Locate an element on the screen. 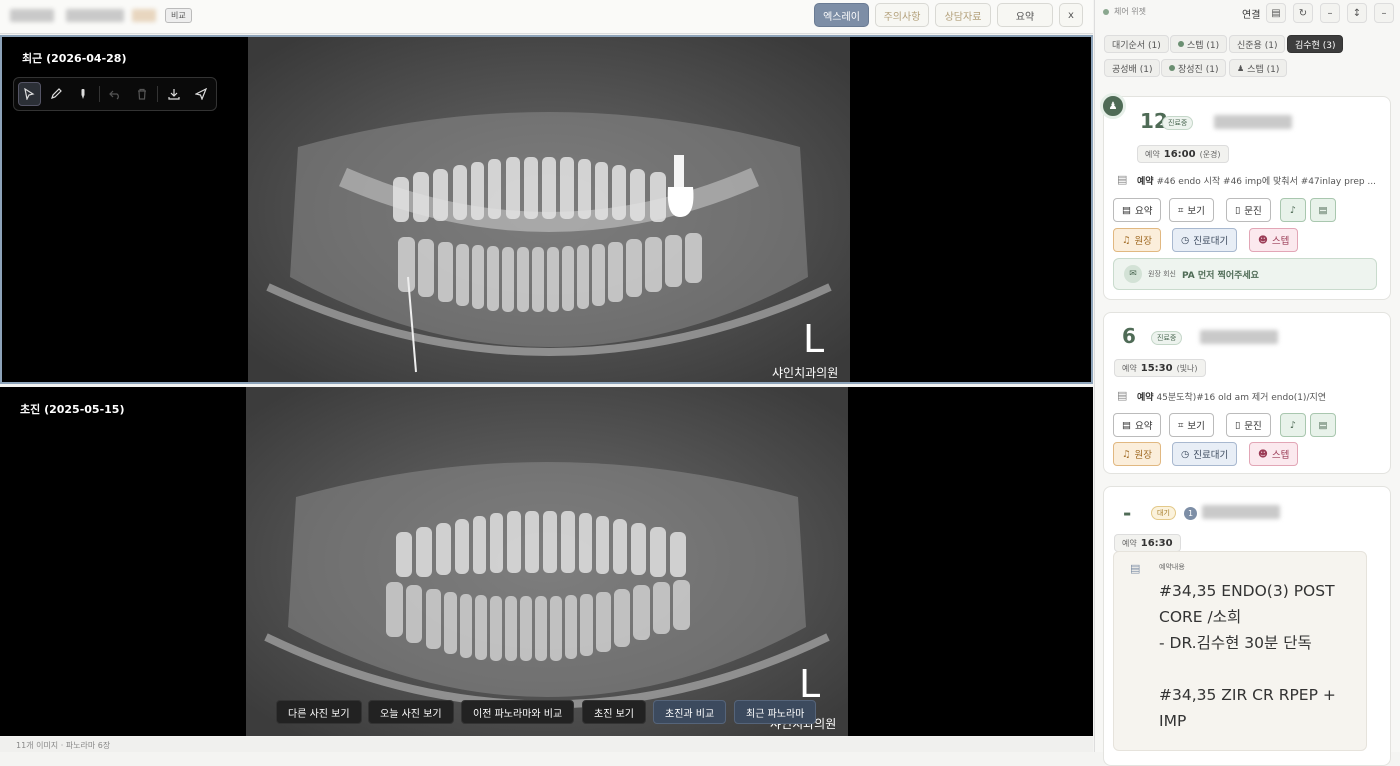 Image resolution: width=1400 pixels, height=766 pixels. tab-doctor-kim: 김수현 (3) is located at coordinates (1315, 44).